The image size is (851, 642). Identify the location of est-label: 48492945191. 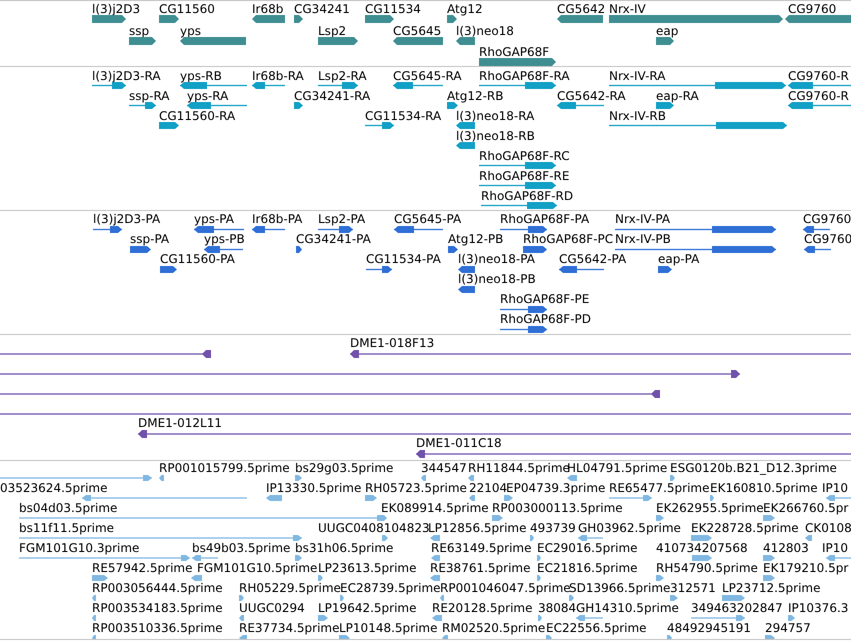
(709, 628).